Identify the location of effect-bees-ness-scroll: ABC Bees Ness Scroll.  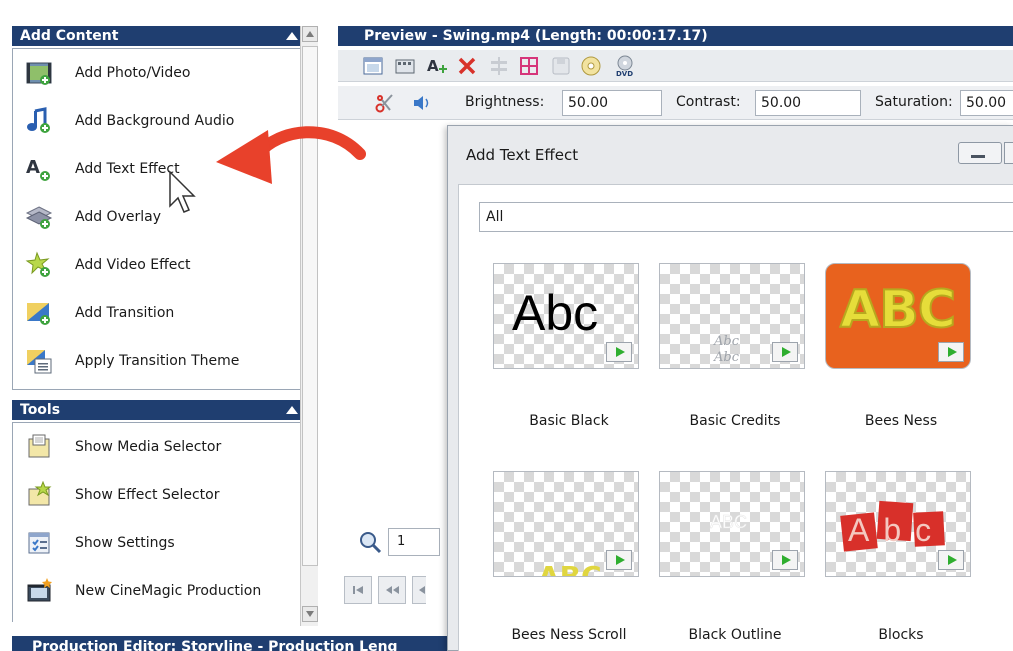
(561, 561).